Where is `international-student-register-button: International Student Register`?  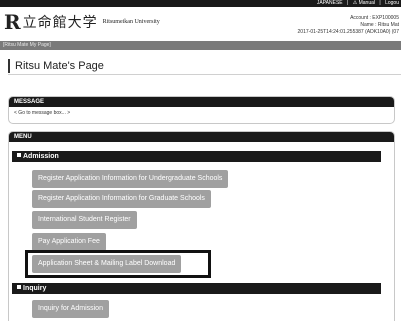
international-student-register-button: International Student Register is located at coordinates (84, 220).